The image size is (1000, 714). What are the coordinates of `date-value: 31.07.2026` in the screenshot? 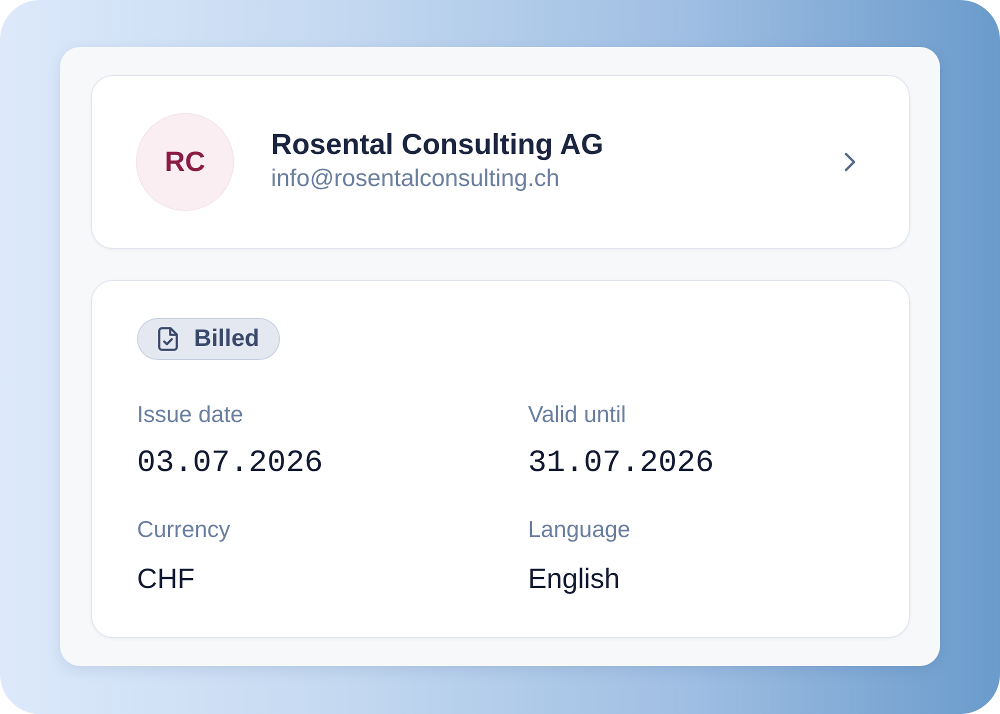 It's located at (621, 464).